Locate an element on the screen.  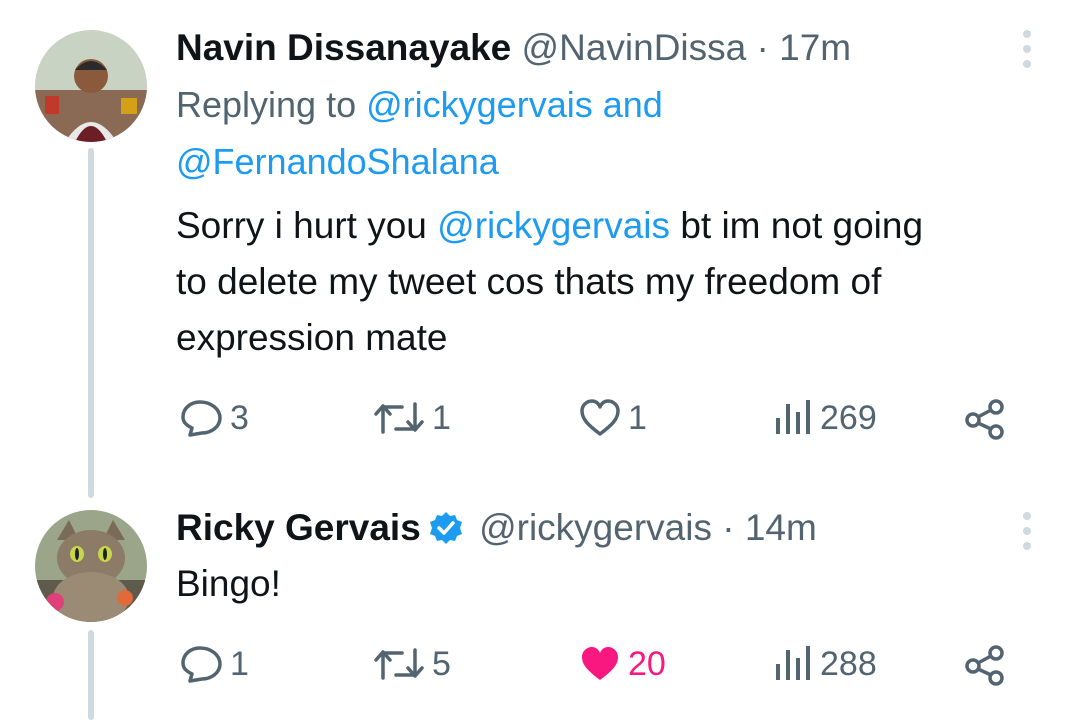
mention-link: @FernandoShalana is located at coordinates (337, 161).